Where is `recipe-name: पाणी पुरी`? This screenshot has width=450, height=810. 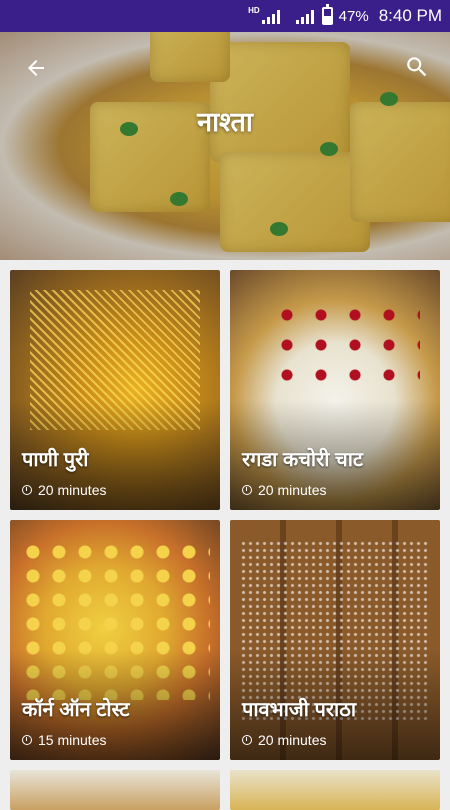
recipe-name: पाणी पुरी is located at coordinates (55, 460).